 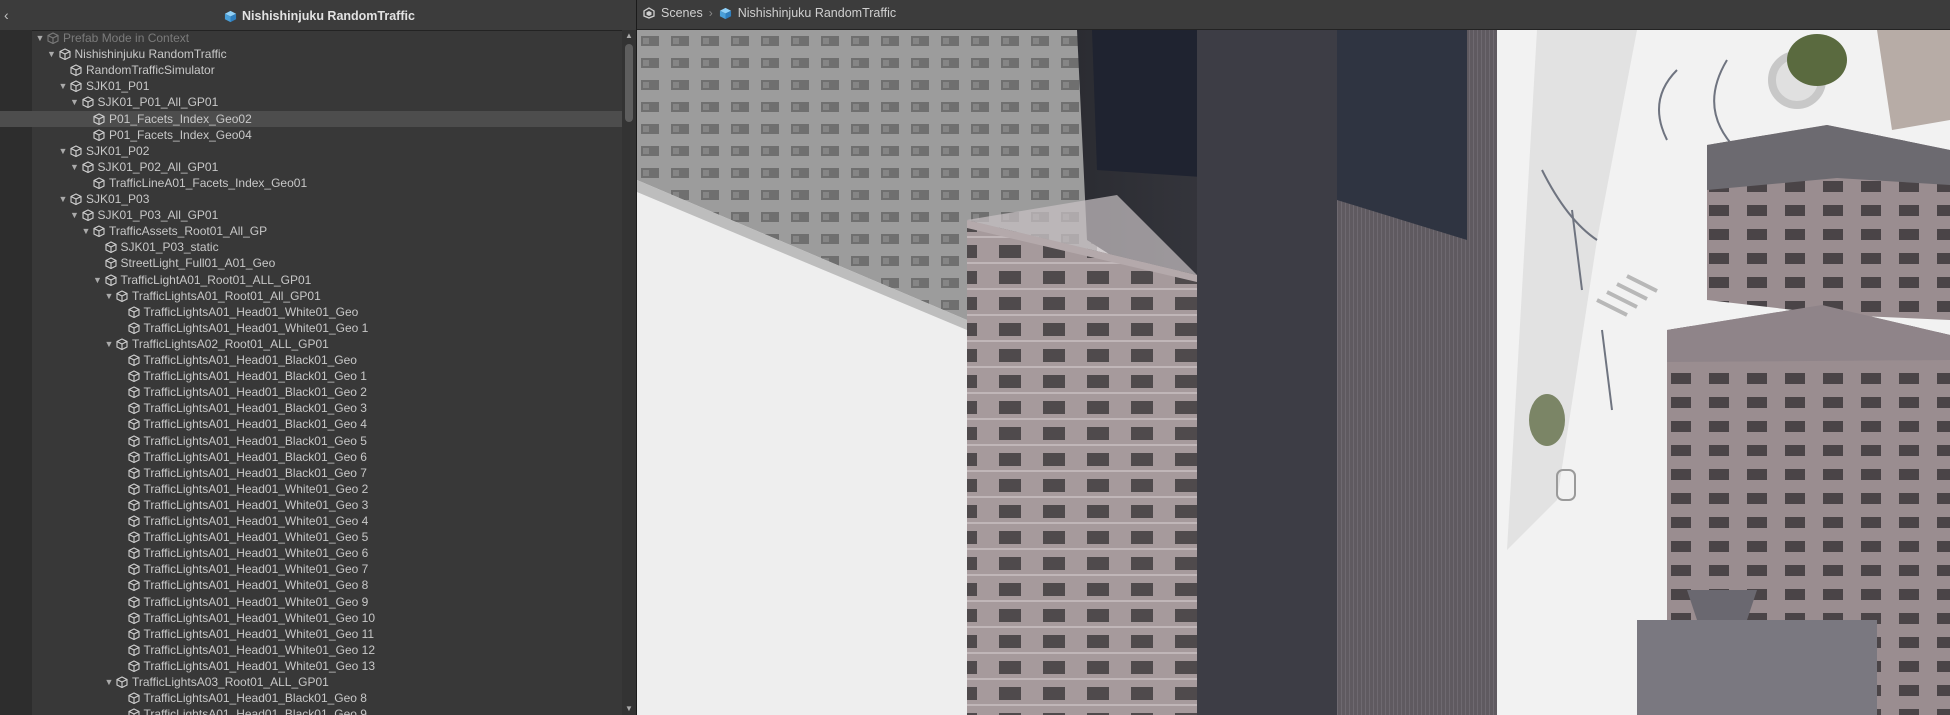 What do you see at coordinates (311, 54) in the screenshot?
I see `hierarchy-row: ▼ Nishishinjuku RandomTraffic` at bounding box center [311, 54].